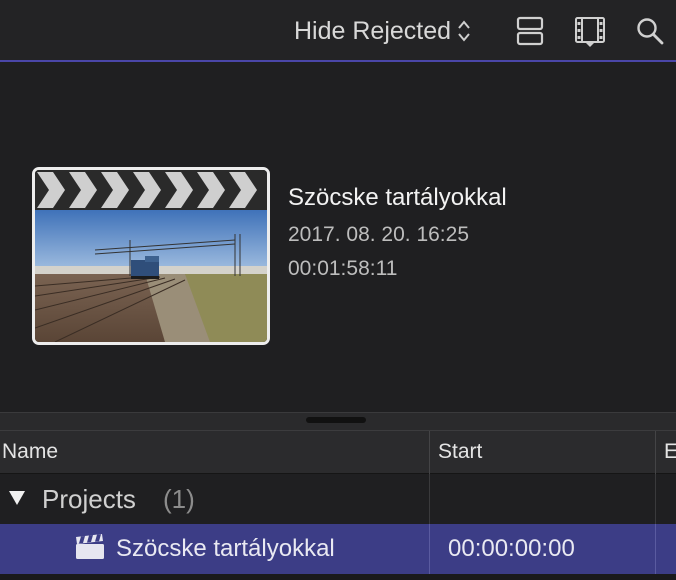 This screenshot has width=676, height=580. Describe the element at coordinates (338, 499) in the screenshot. I see `group-row-projects: Projects (1)` at that location.